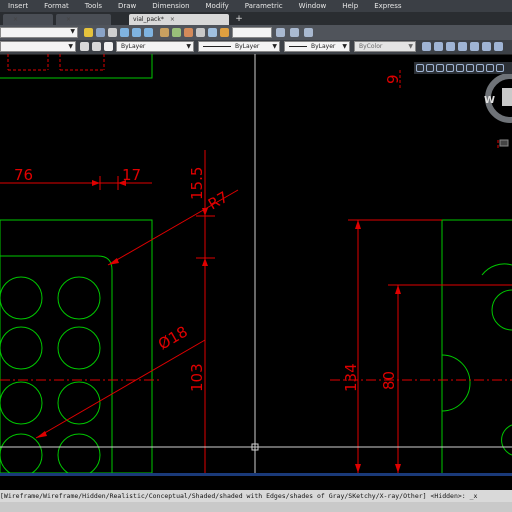  I want to click on color-swatch-icon, so click(108, 46).